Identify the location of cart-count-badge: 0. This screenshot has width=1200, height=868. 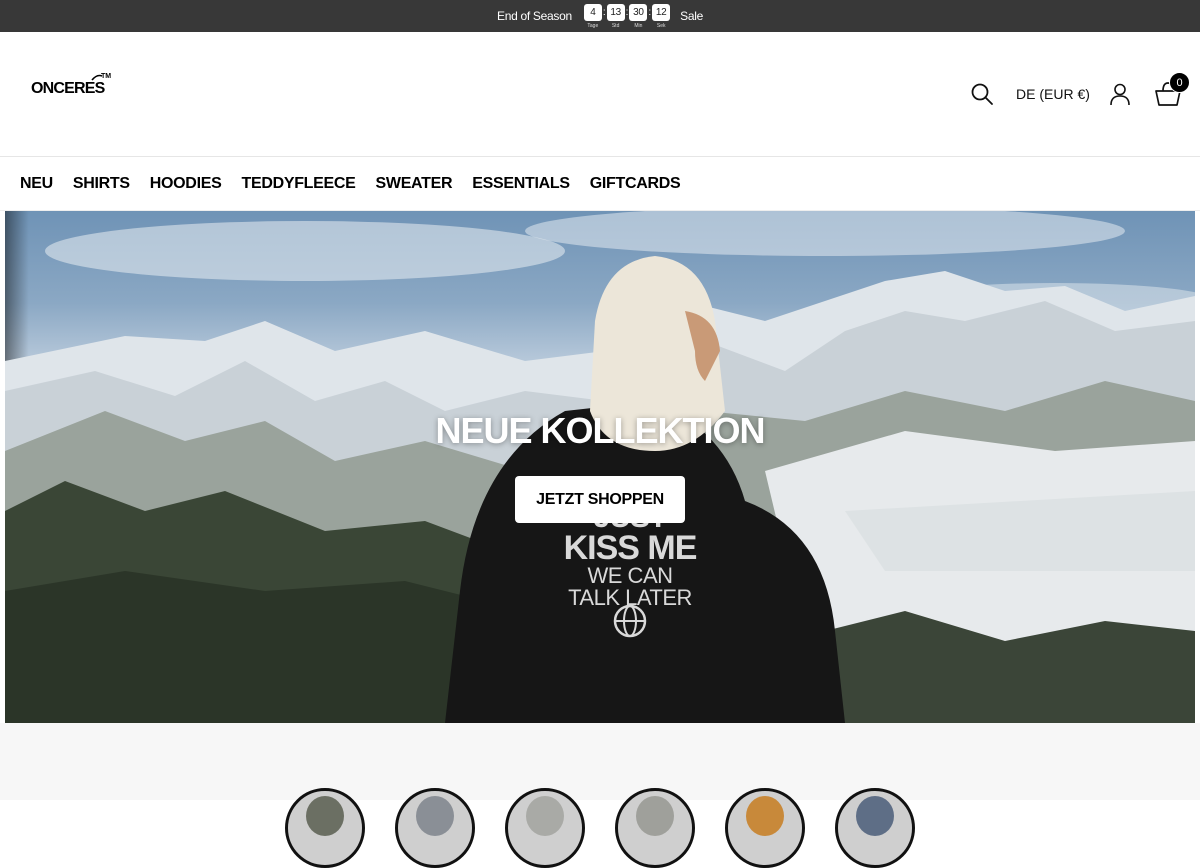
(1179, 82).